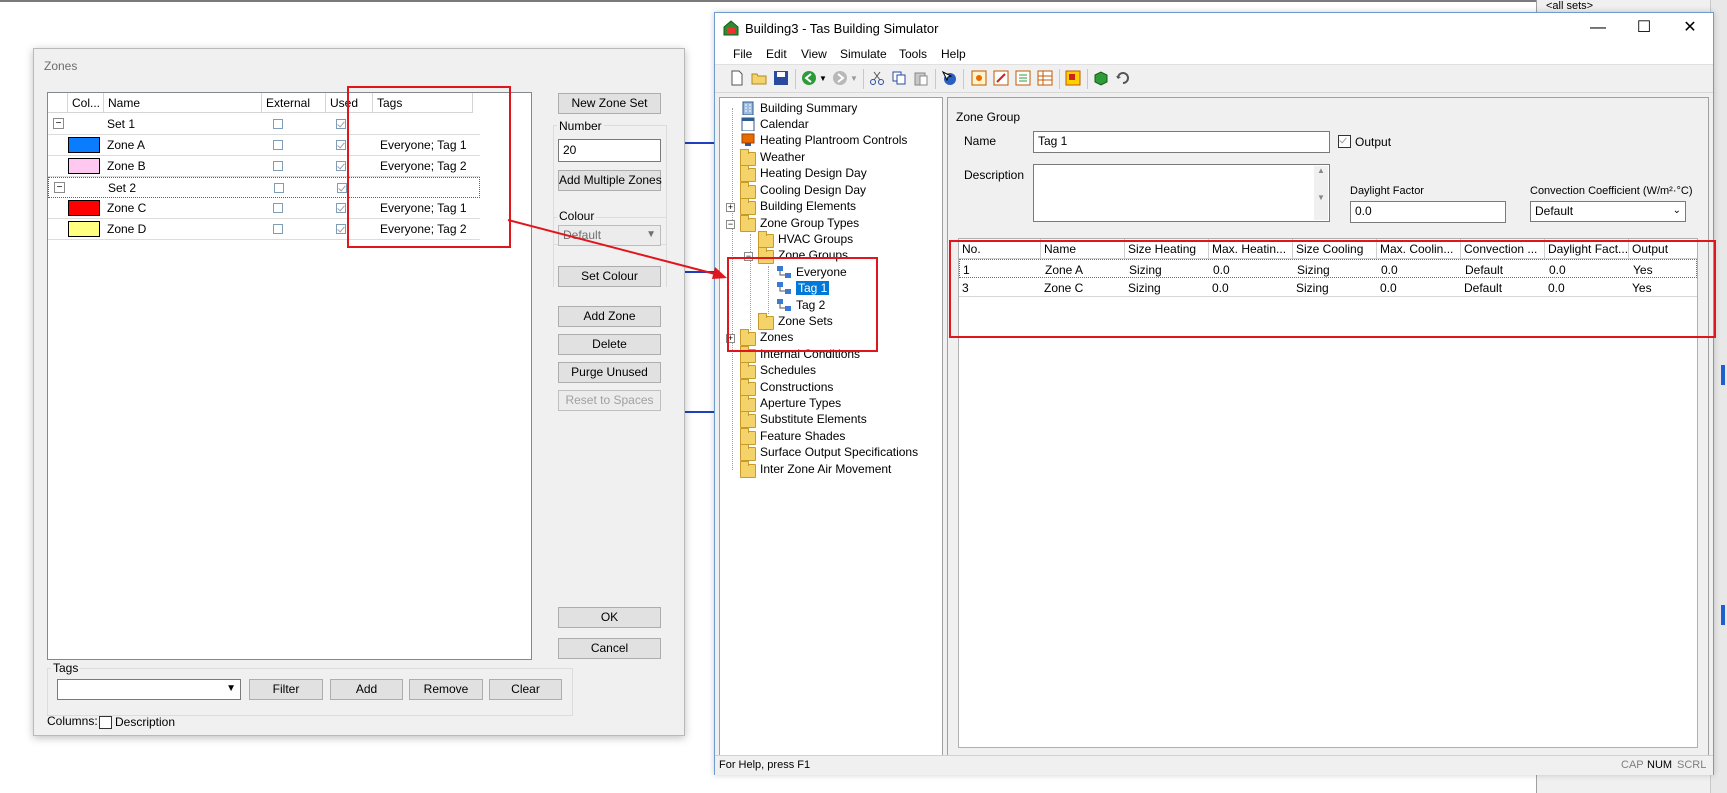  What do you see at coordinates (72, 721) in the screenshot?
I see `columns-label: Columns:` at bounding box center [72, 721].